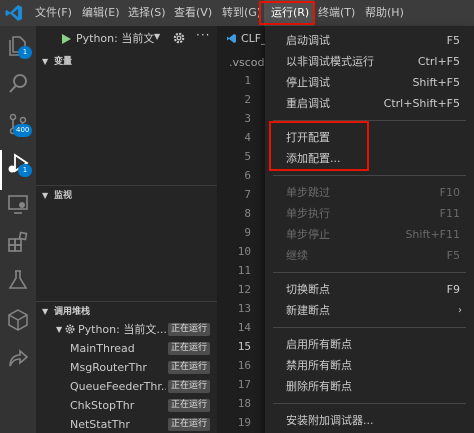  I want to click on start-debugging-item: 启动调试 F5, so click(369, 40).